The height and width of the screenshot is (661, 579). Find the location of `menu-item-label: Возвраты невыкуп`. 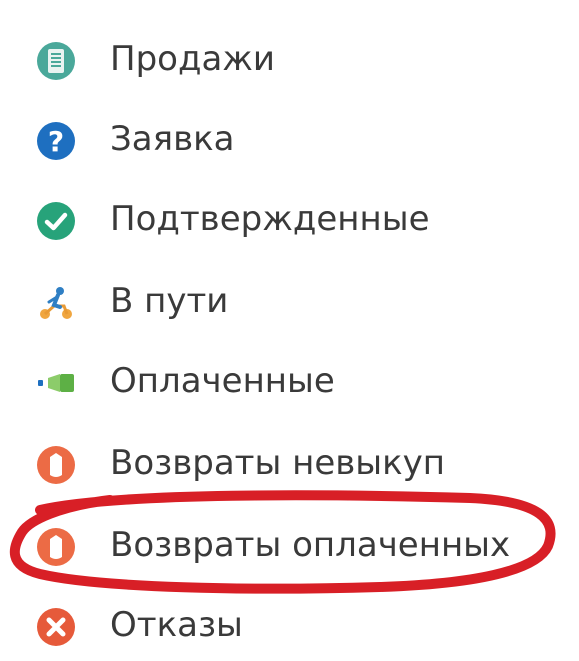

menu-item-label: Возвраты невыкуп is located at coordinates (278, 463).